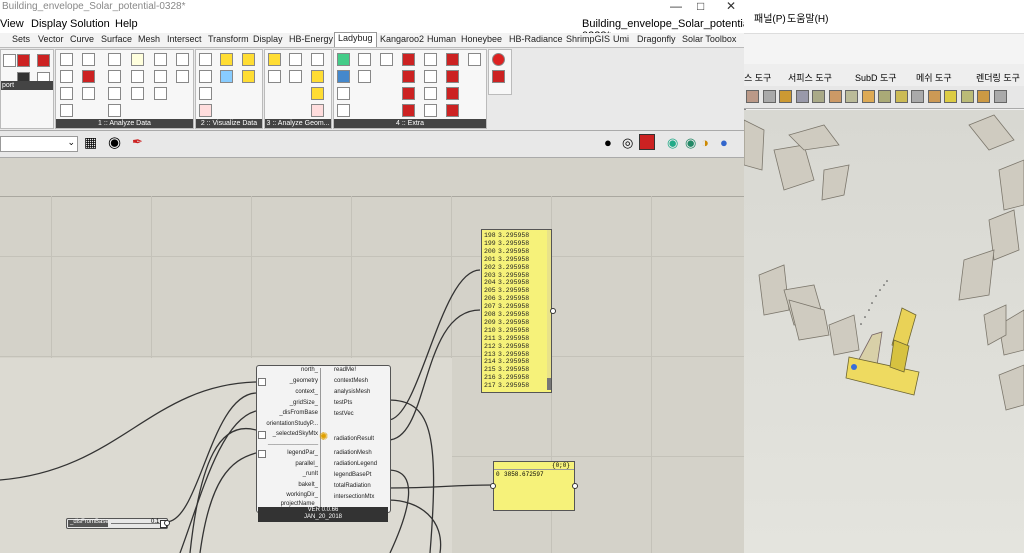  Describe the element at coordinates (506, 322) in the screenshot. I see `panel-row: 209 3.295958` at that location.